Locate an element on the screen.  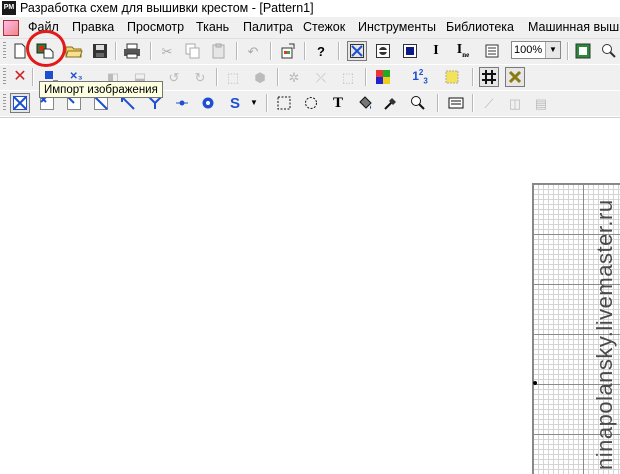
french-knot-icon is located at coordinates (182, 103).